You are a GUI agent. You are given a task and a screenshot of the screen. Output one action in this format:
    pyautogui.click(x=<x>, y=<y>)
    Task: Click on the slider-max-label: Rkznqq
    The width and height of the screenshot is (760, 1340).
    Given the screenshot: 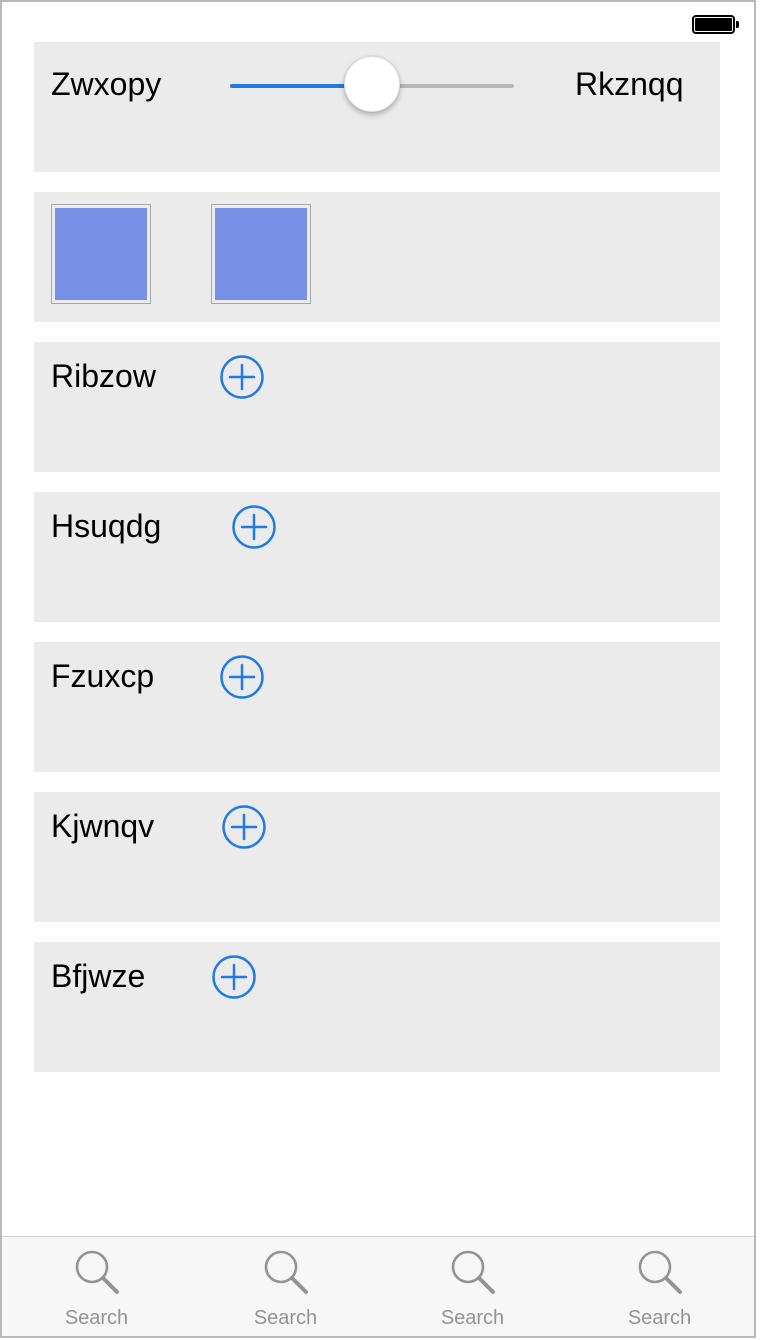 What is the action you would take?
    pyautogui.click(x=629, y=84)
    